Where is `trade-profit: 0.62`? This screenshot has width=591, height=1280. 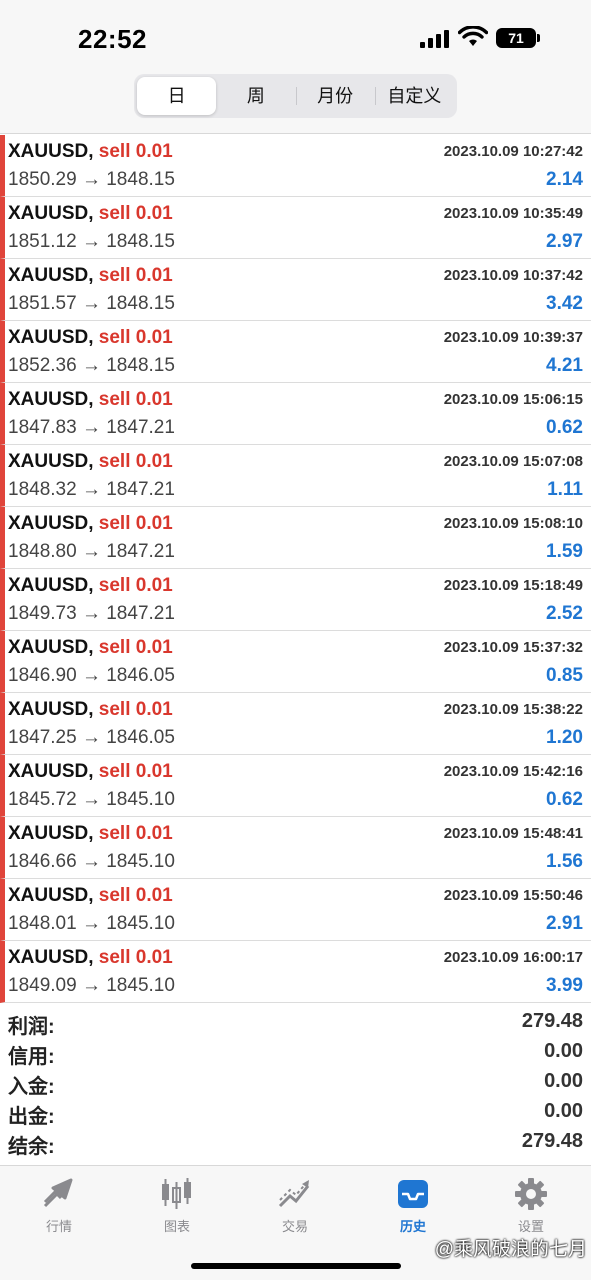
trade-profit: 0.62 is located at coordinates (564, 427).